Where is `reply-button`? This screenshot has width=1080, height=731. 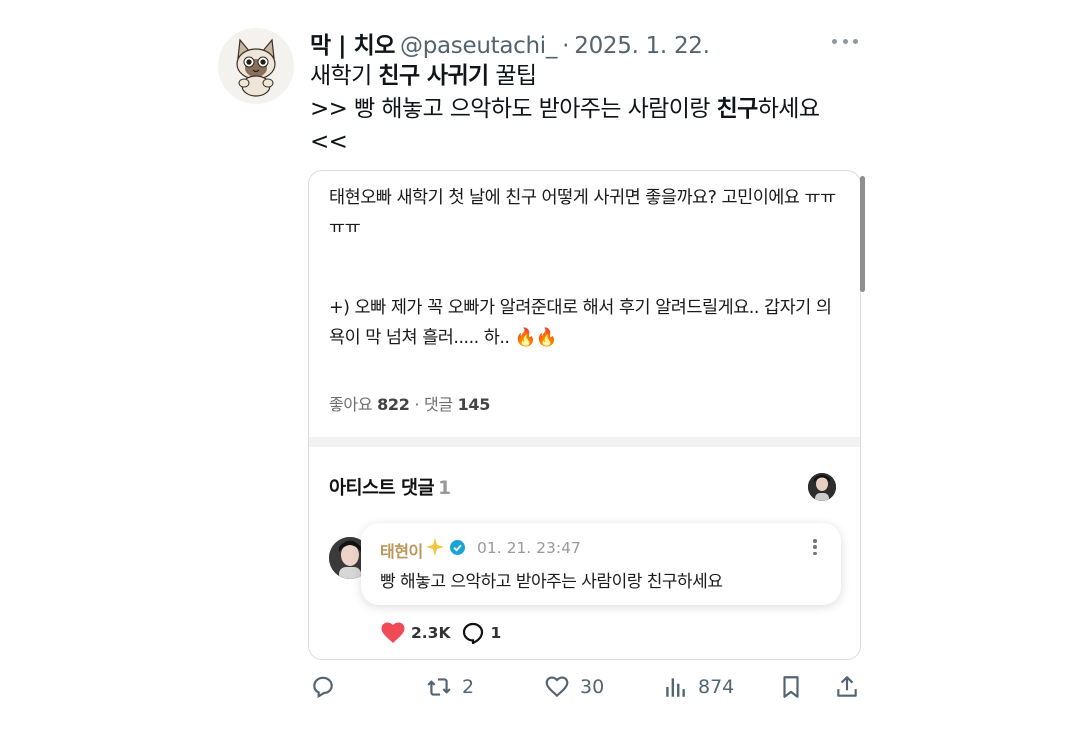 reply-button is located at coordinates (323, 687).